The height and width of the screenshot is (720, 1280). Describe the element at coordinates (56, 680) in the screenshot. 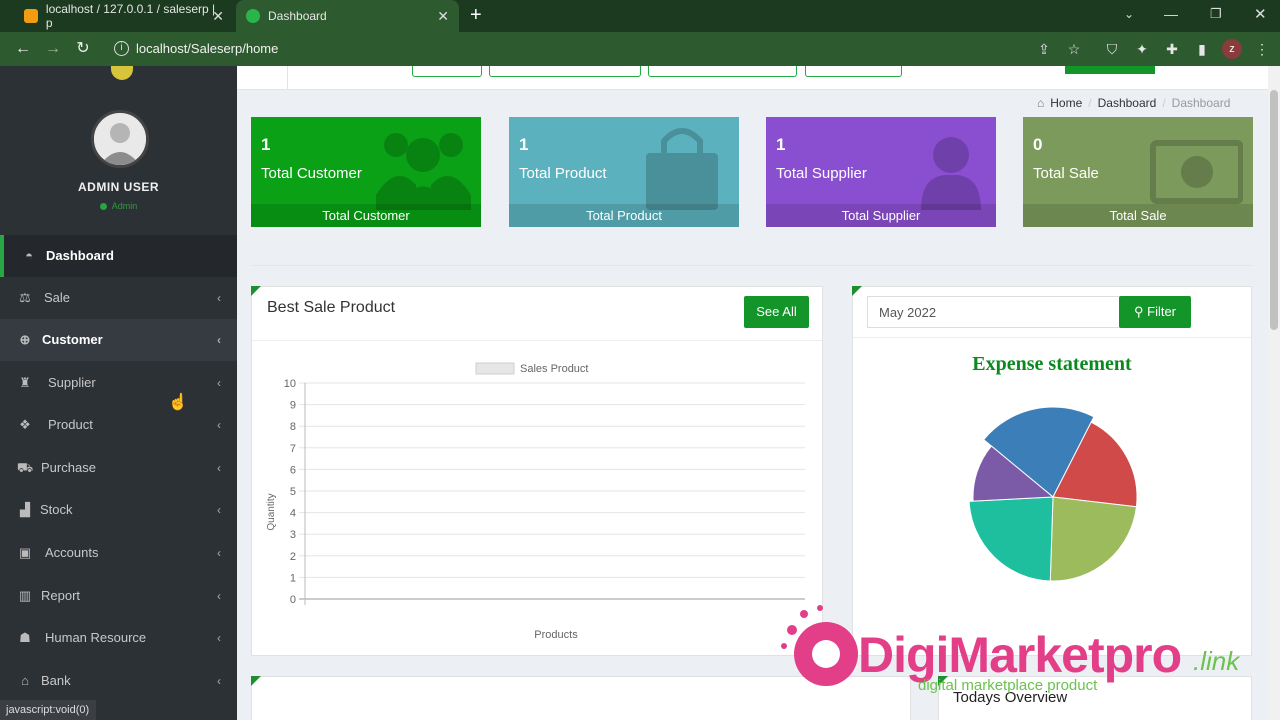

I see `sidebar-item-label: Bank` at that location.